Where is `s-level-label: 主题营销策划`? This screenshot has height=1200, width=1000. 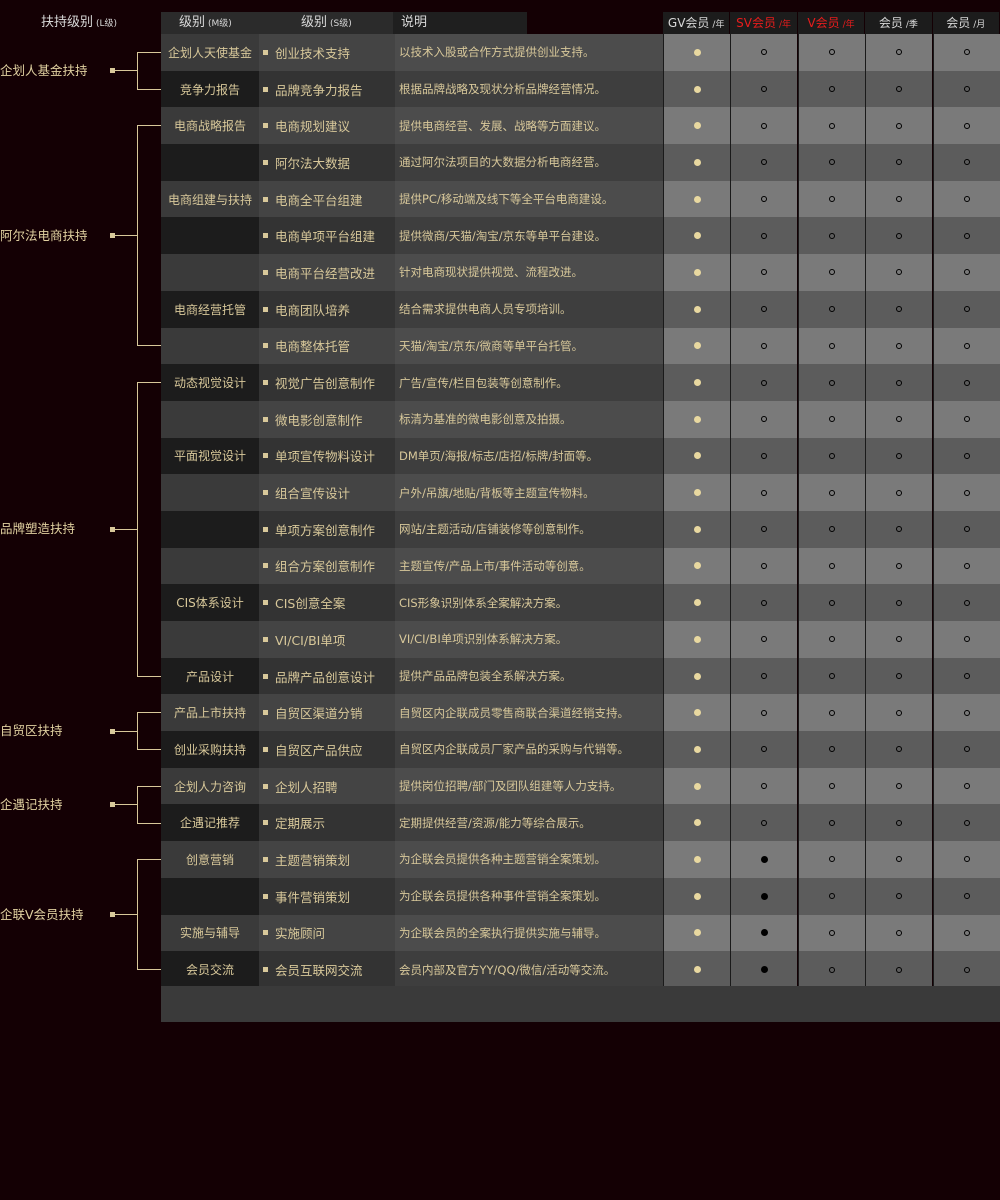
s-level-label: 主题营销策划 is located at coordinates (313, 860).